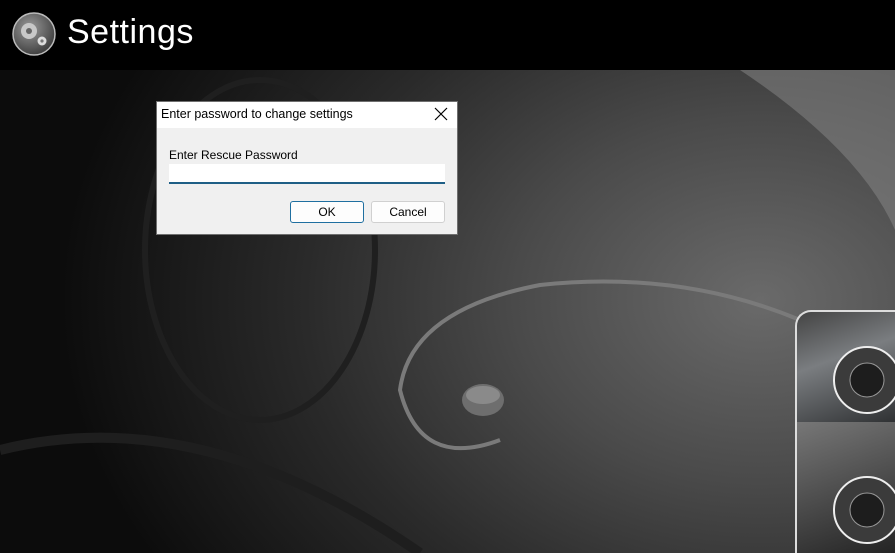  What do you see at coordinates (130, 32) in the screenshot?
I see `page-title: Settings` at bounding box center [130, 32].